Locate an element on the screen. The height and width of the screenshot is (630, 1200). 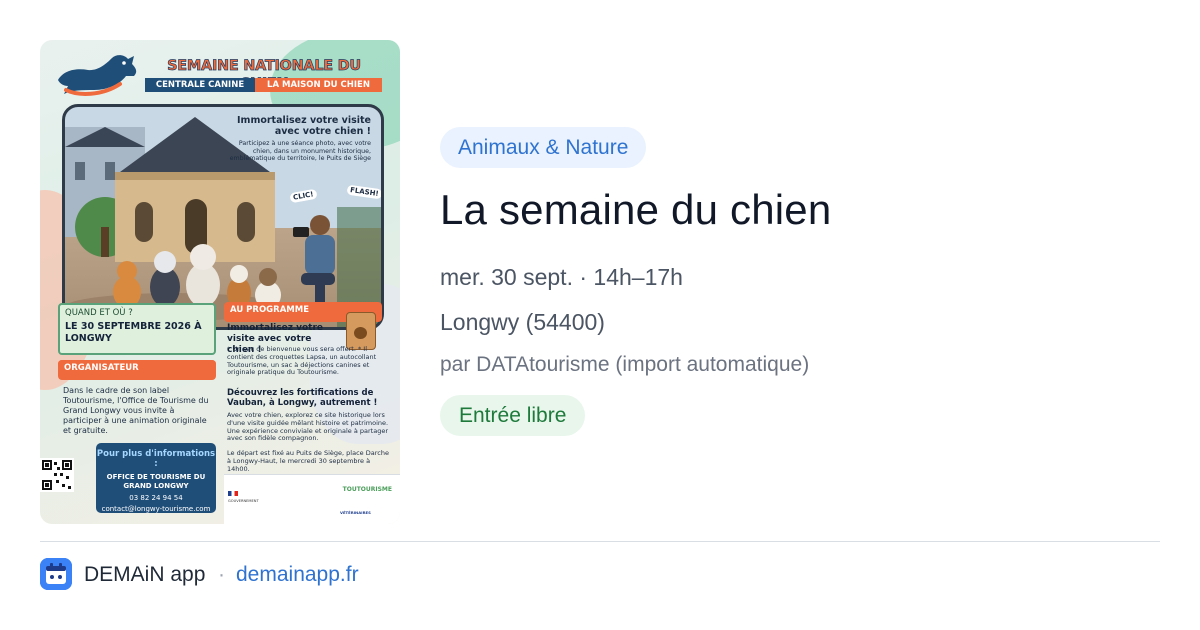
poster-subtitle-right: LA MAISON DU CHIEN is located at coordinates (318, 85).